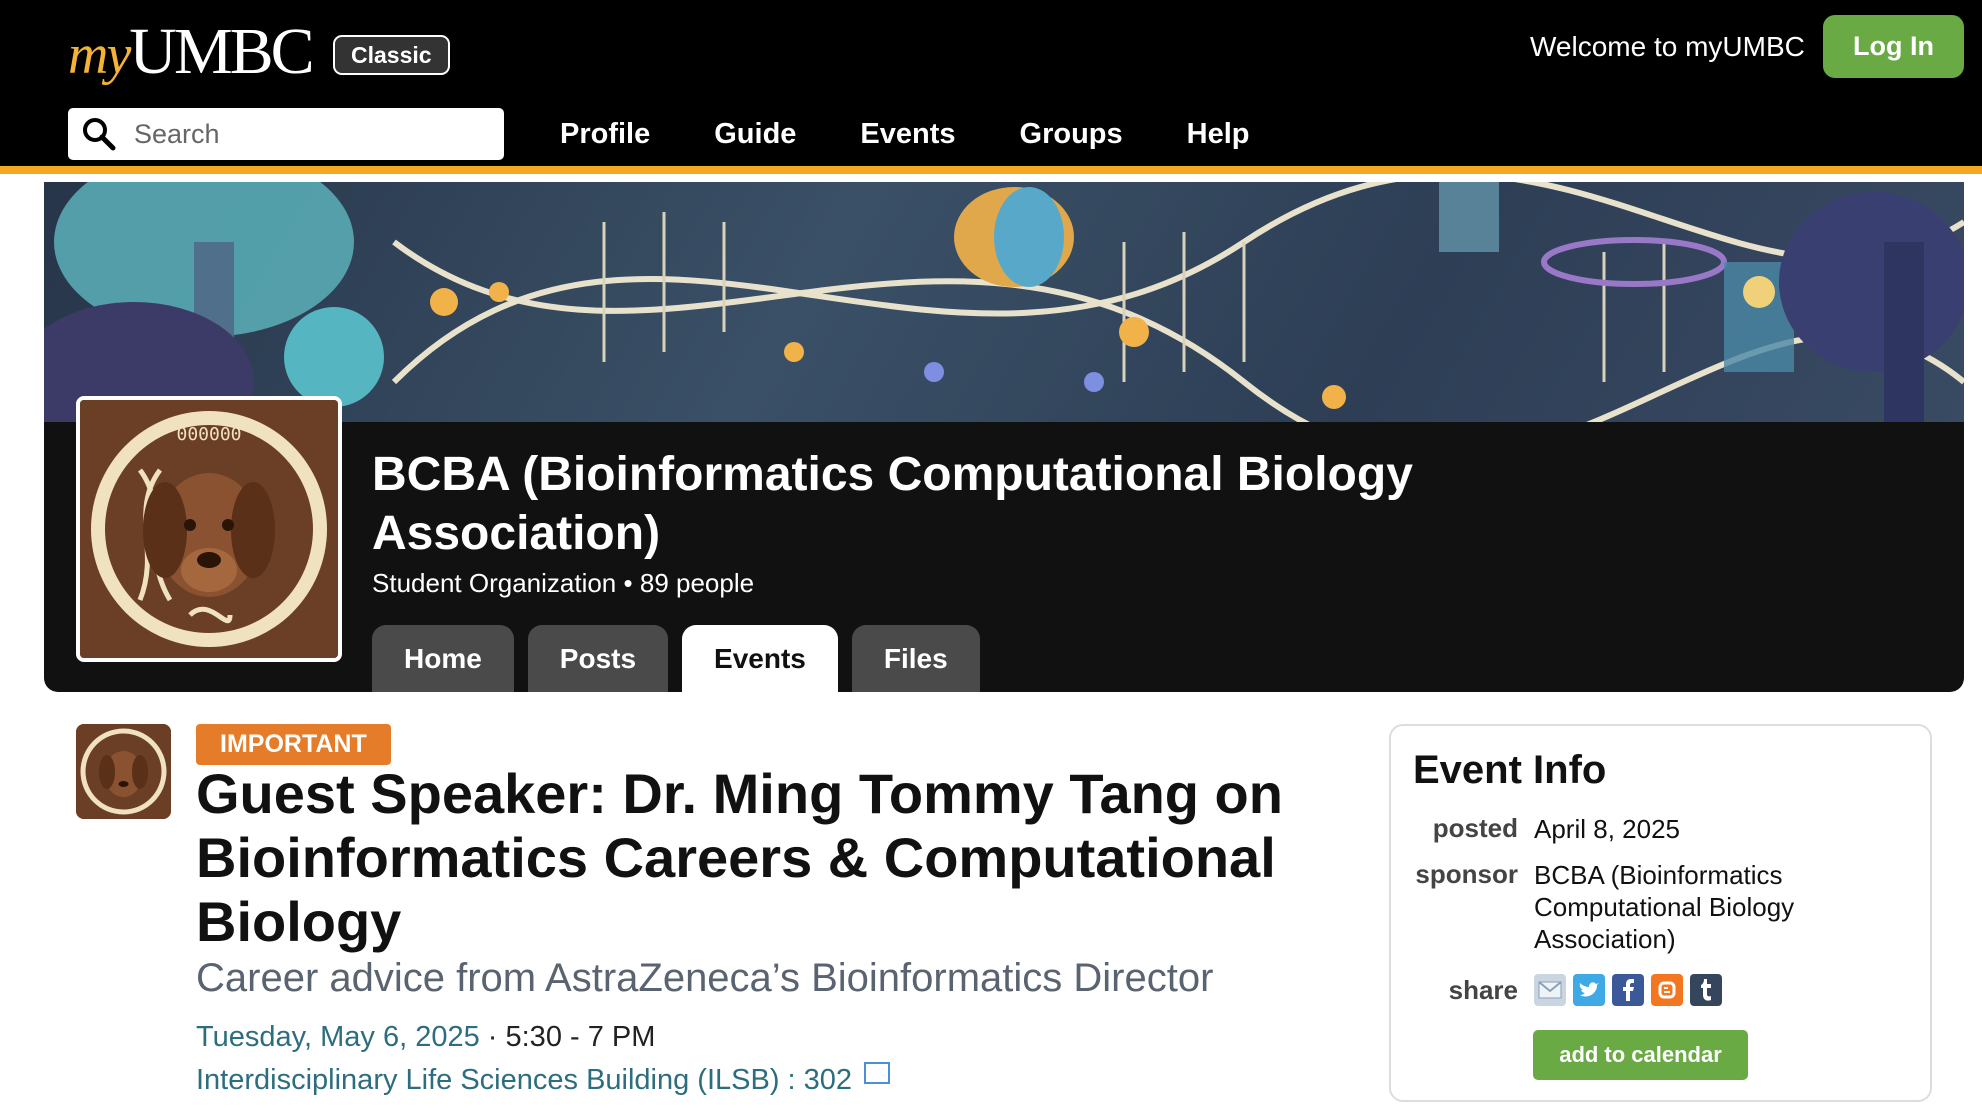 Image resolution: width=1982 pixels, height=1118 pixels. What do you see at coordinates (1510, 770) in the screenshot?
I see `event-info-title: Event Info` at bounding box center [1510, 770].